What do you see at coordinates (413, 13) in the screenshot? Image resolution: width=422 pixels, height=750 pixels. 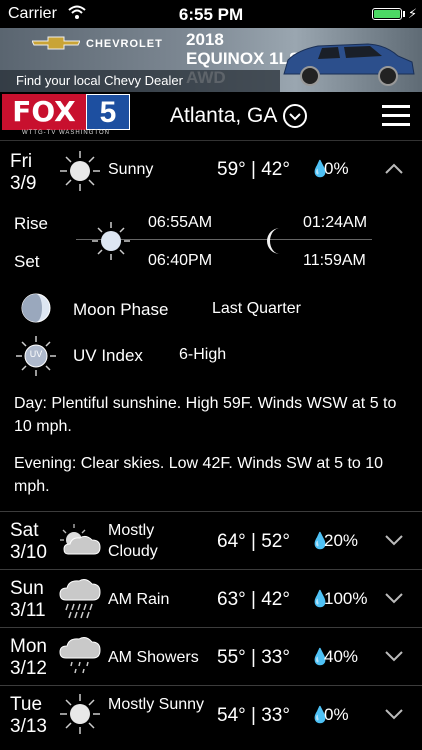 I see `charging-icon: ⚡` at bounding box center [413, 13].